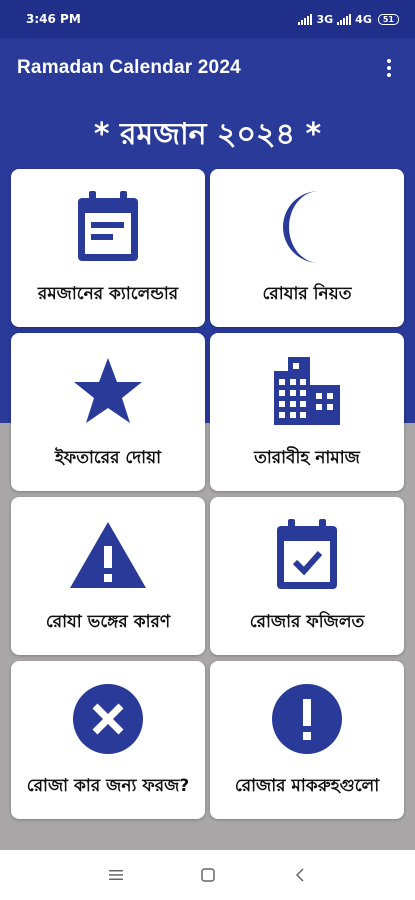 The width and height of the screenshot is (415, 900). Describe the element at coordinates (207, 19) in the screenshot. I see `status-bar: 3:46 PM 3G 4G 51` at that location.